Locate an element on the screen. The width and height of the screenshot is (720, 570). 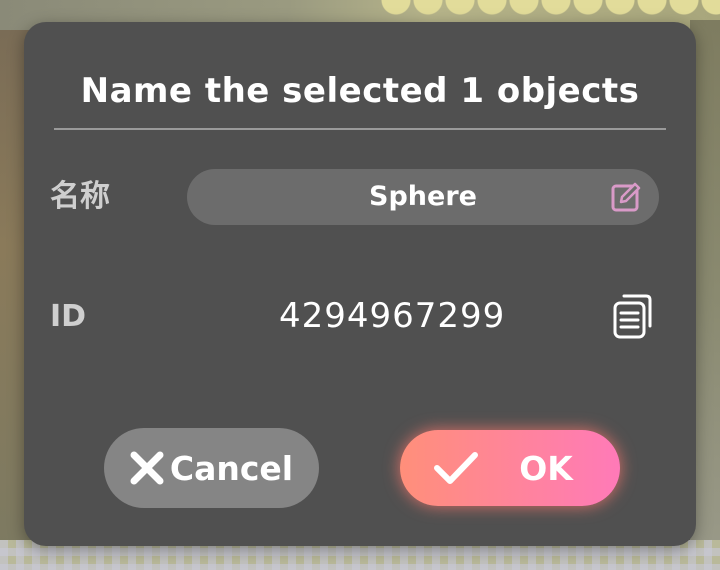
ok-label: OK is located at coordinates (546, 468).